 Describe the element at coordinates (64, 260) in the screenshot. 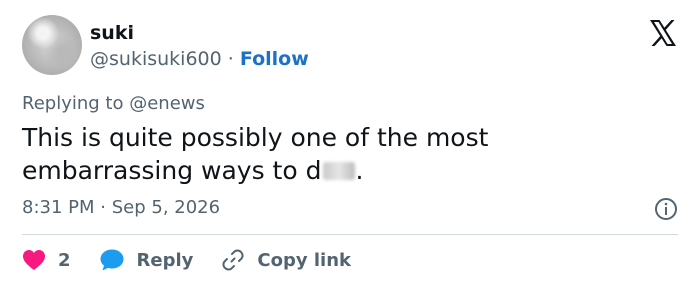

I see `like-count: 2` at that location.